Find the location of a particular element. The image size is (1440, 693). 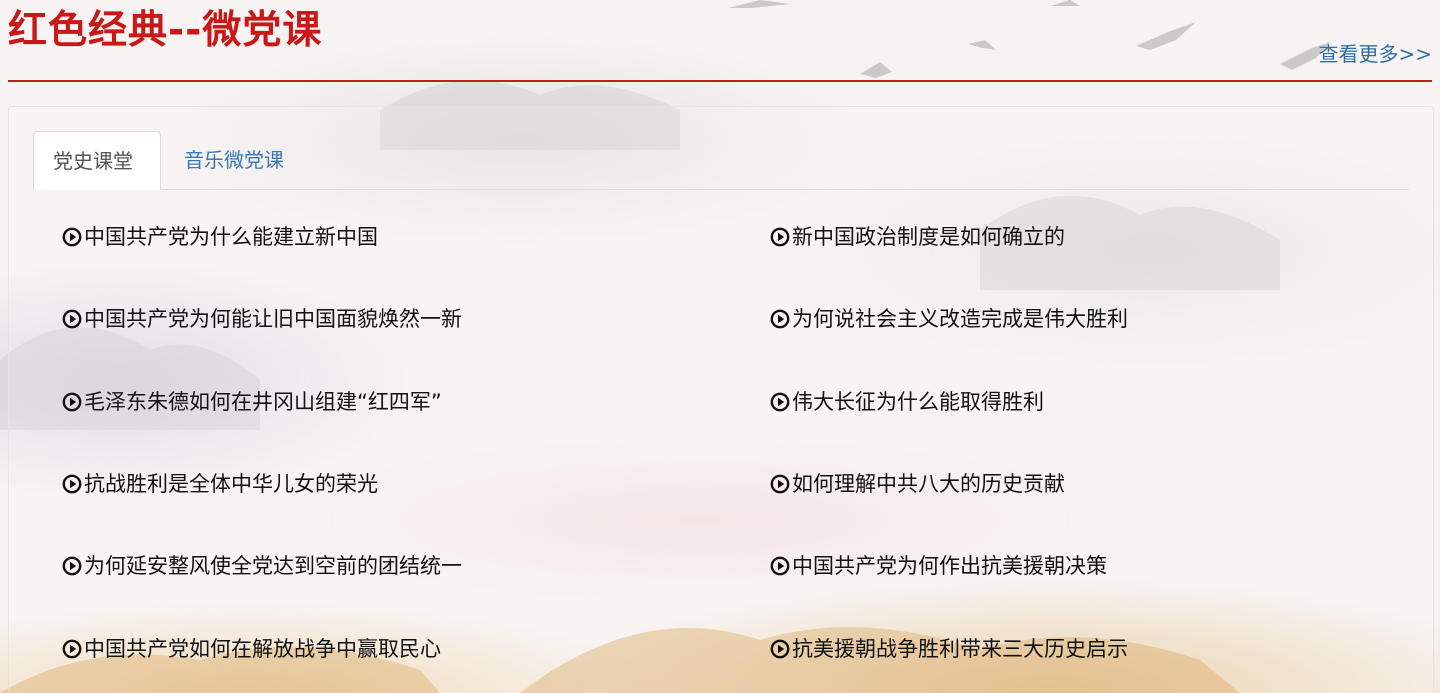

lesson-title: 毛泽东朱德如何在井冈山组建“红四军” is located at coordinates (263, 402).